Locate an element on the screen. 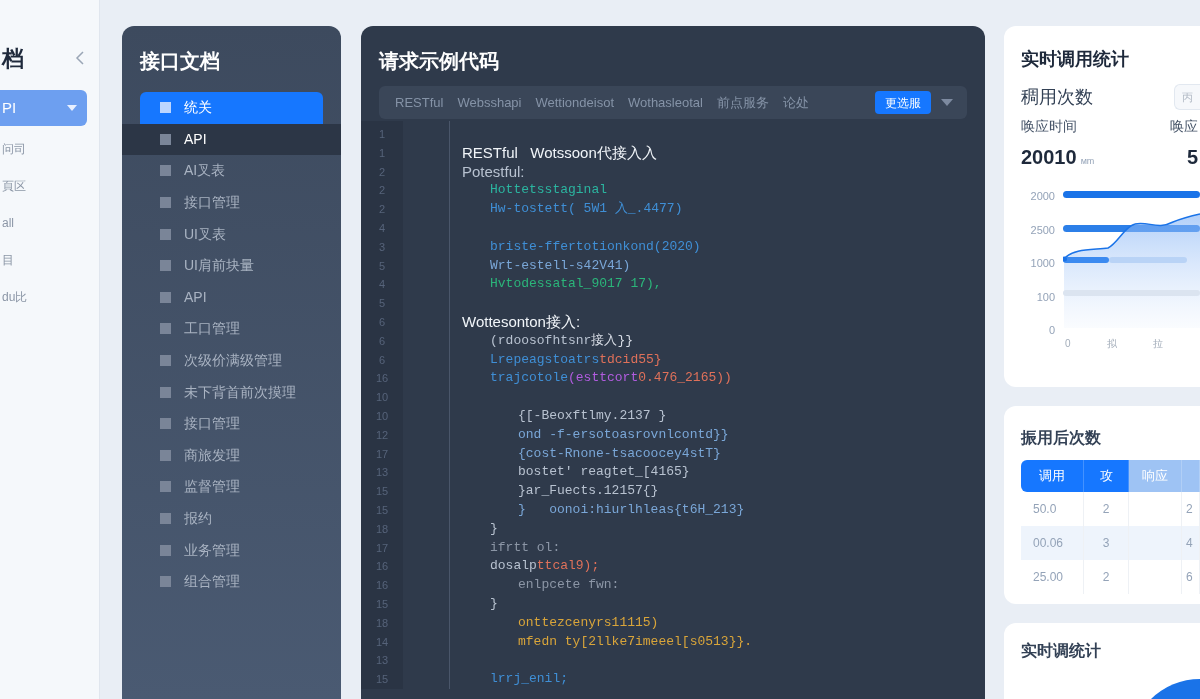 This screenshot has height=699, width=1200. sidebar-item: 组合管理 is located at coordinates (231, 581).